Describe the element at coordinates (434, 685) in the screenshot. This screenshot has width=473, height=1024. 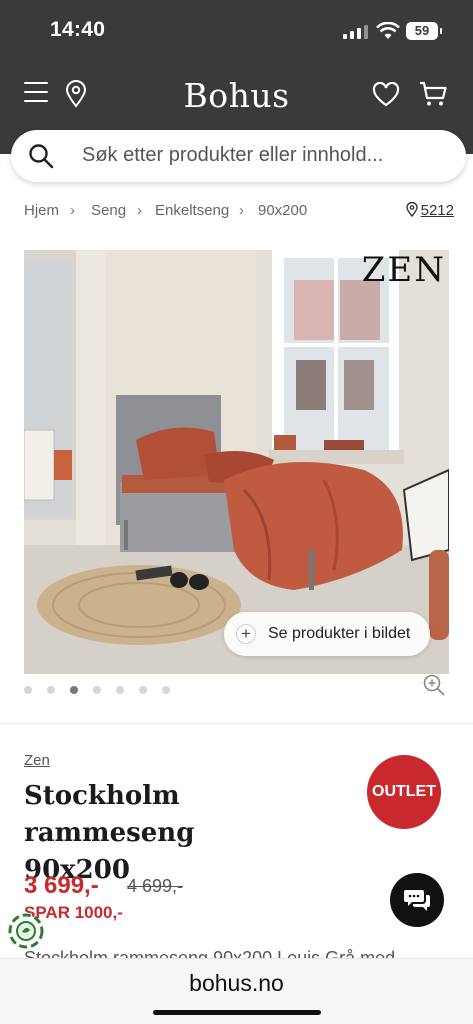
I see `zoom-icon` at that location.